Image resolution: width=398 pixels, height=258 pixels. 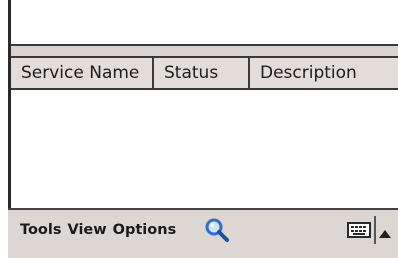 What do you see at coordinates (308, 73) in the screenshot?
I see `column-header-label: Description` at bounding box center [308, 73].